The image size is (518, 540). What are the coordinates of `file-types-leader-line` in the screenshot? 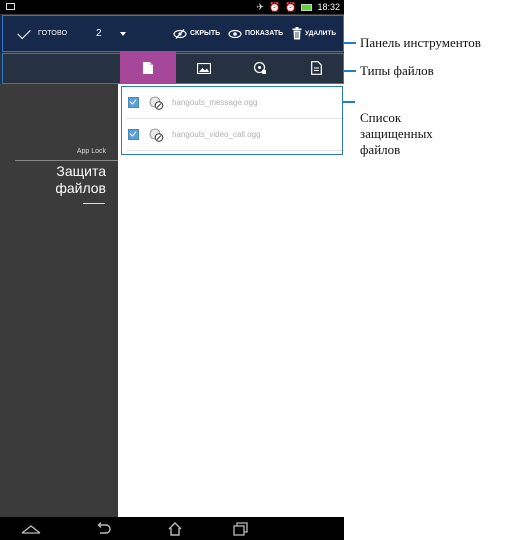 It's located at (350, 71).